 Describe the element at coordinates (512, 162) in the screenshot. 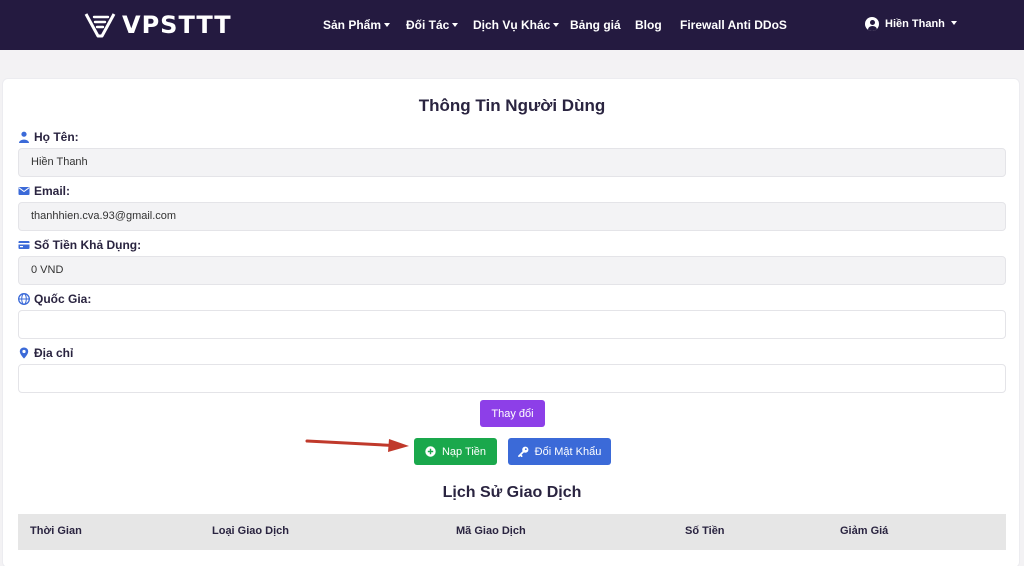

I see `name-field: Hiền Thanh` at that location.